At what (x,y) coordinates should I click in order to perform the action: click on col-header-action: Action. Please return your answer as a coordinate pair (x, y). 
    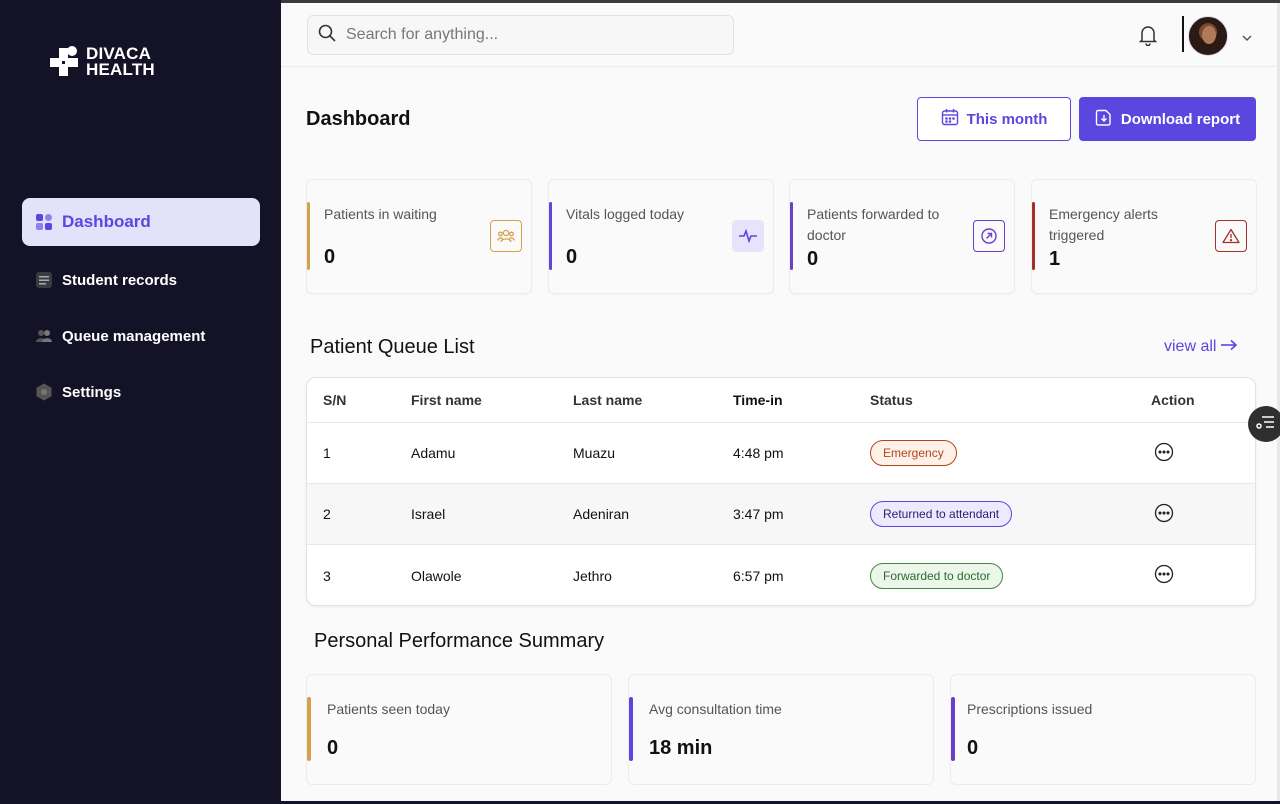
    Looking at the image, I should click on (1173, 400).